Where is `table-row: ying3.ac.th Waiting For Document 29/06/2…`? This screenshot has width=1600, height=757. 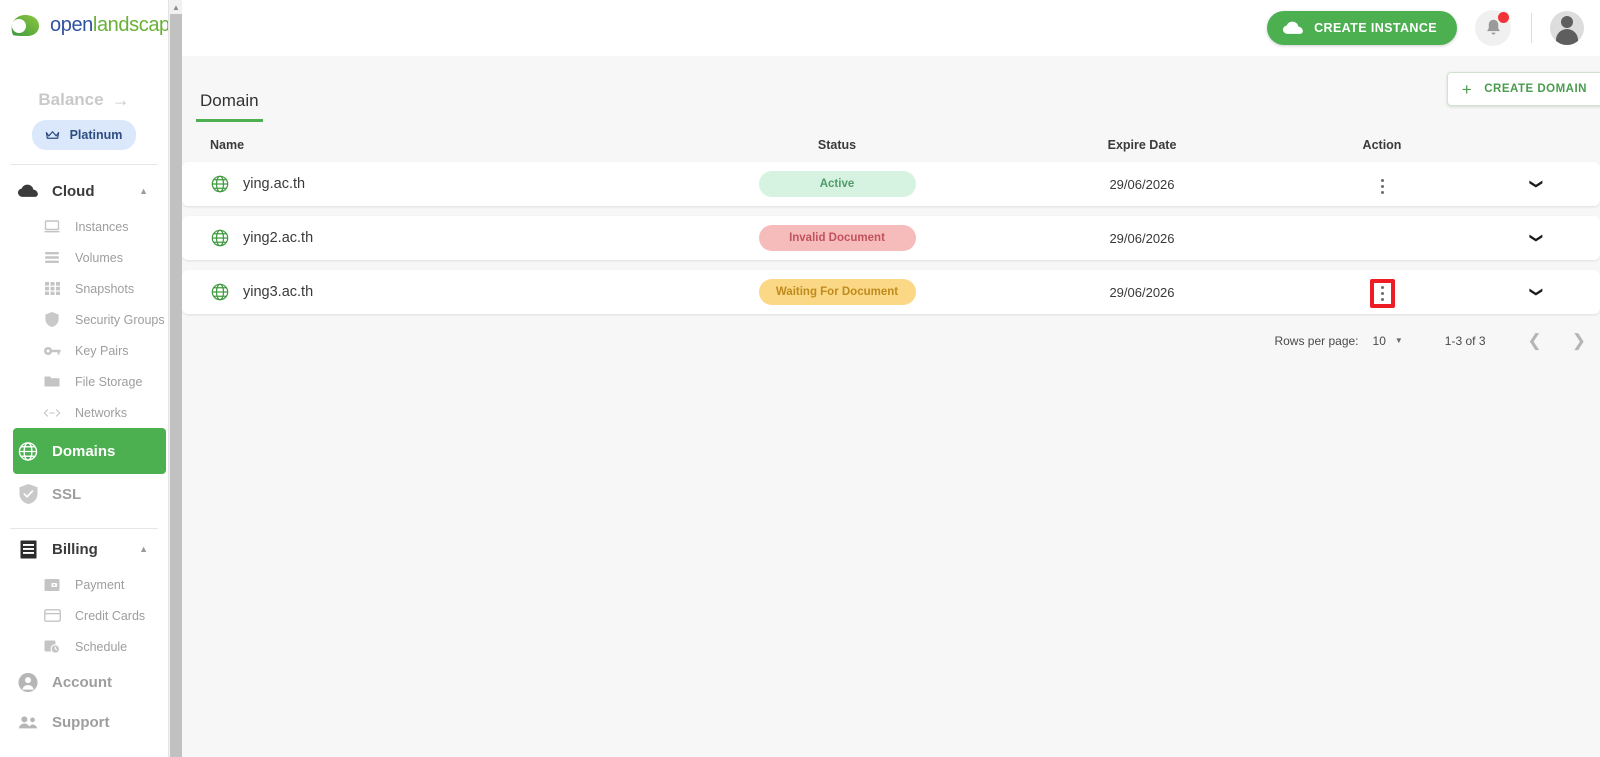 table-row: ying3.ac.th Waiting For Document 29/06/2… is located at coordinates (891, 292).